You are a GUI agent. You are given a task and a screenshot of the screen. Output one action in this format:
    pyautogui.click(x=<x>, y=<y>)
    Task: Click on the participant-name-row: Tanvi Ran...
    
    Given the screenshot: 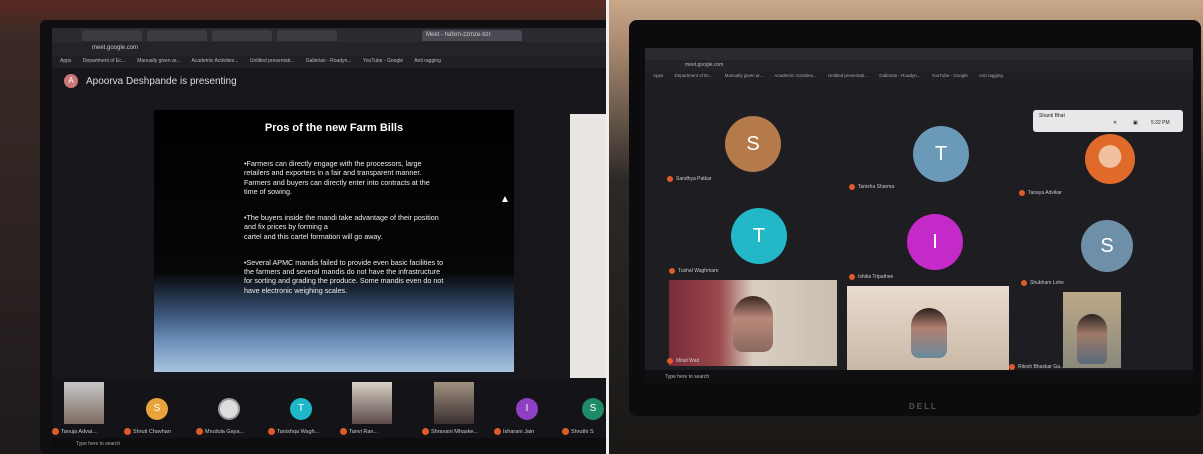 What is the action you would take?
    pyautogui.click(x=359, y=431)
    